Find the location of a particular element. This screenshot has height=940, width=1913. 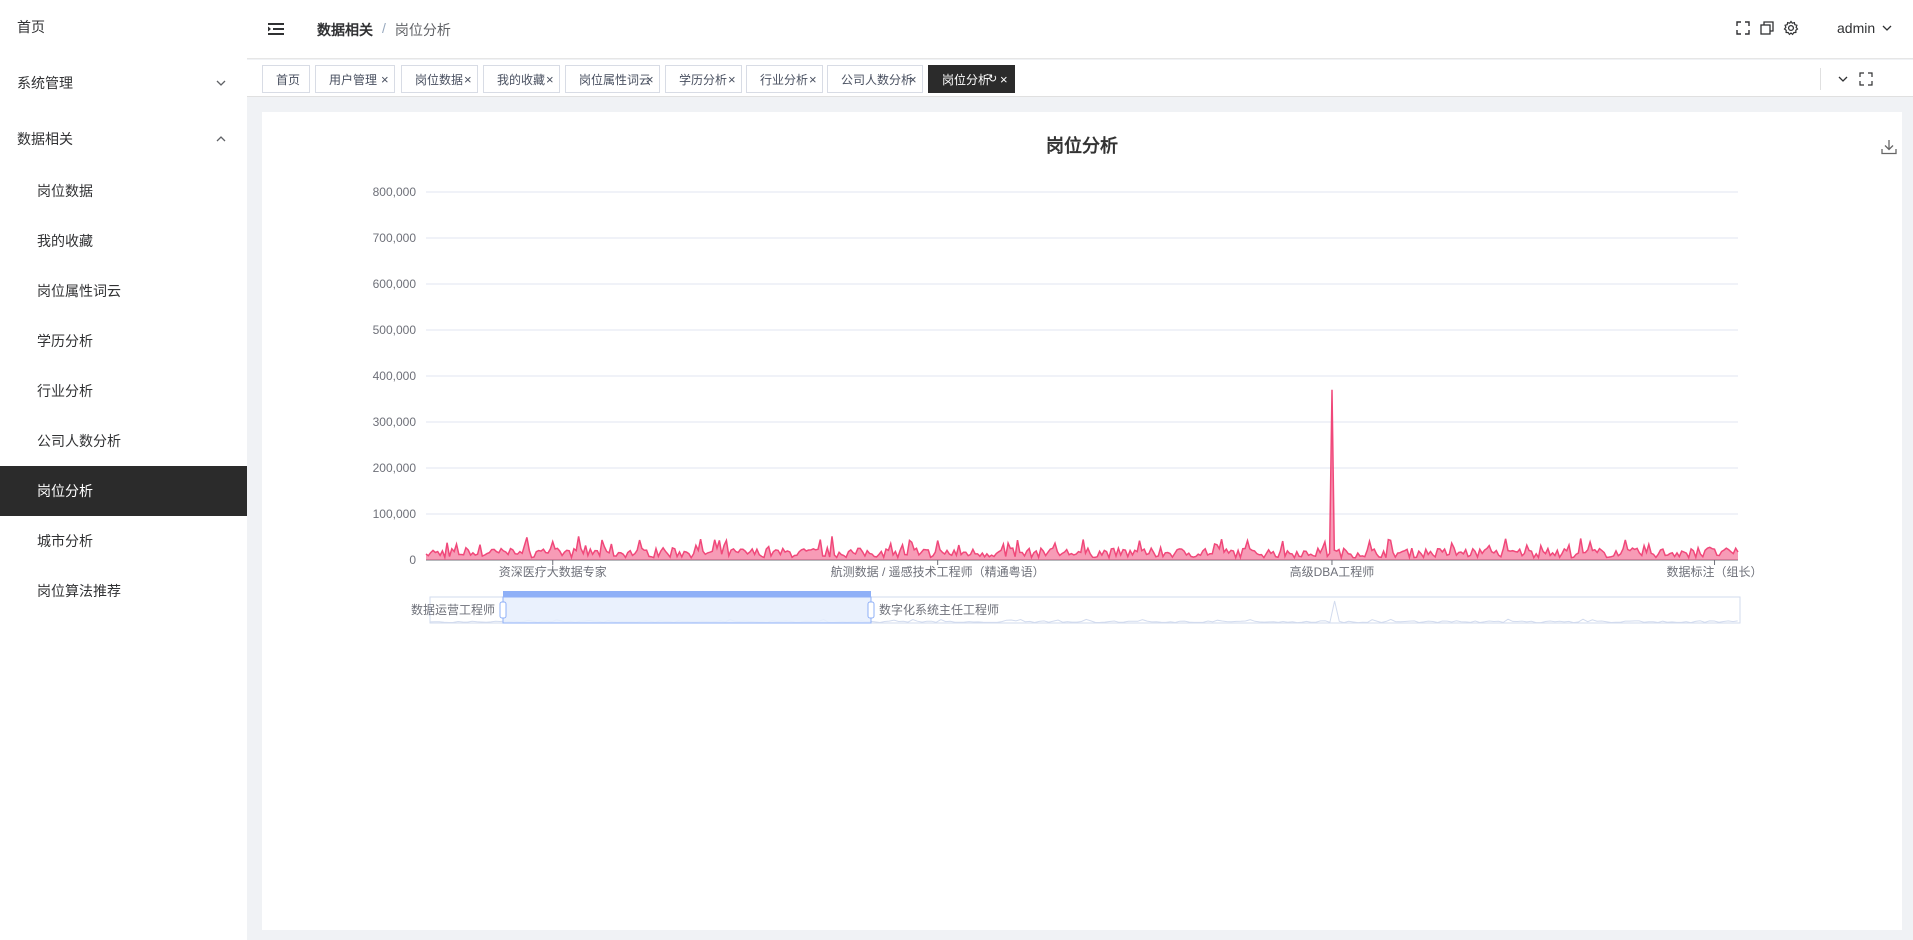

tab-job-data: 岗位数据 × is located at coordinates (439, 79).